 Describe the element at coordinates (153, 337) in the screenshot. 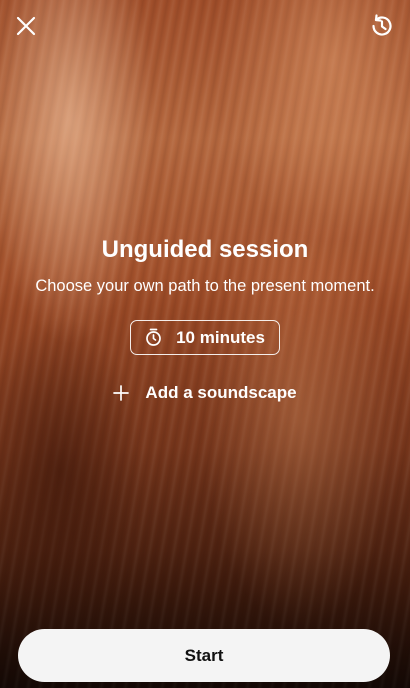

I see `timer-icon` at that location.